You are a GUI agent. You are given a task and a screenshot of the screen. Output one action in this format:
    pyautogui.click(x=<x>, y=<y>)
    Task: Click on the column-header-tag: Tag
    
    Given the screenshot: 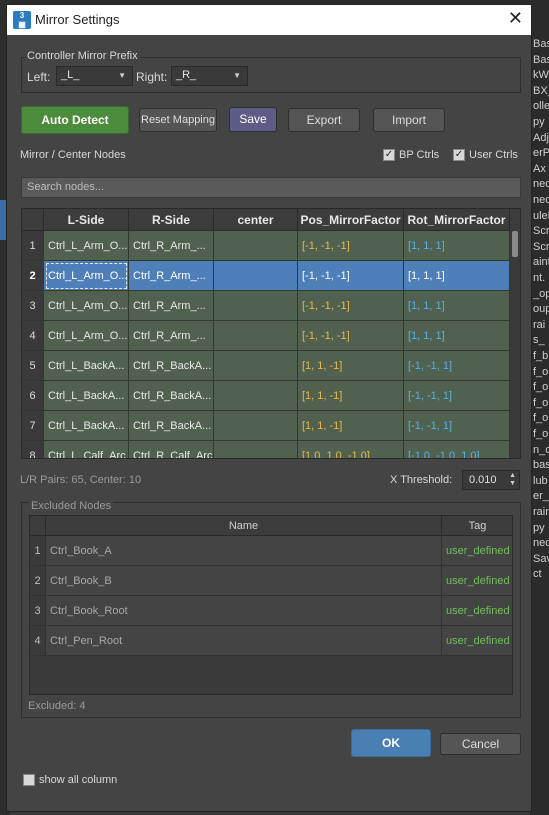 What is the action you would take?
    pyautogui.click(x=477, y=526)
    